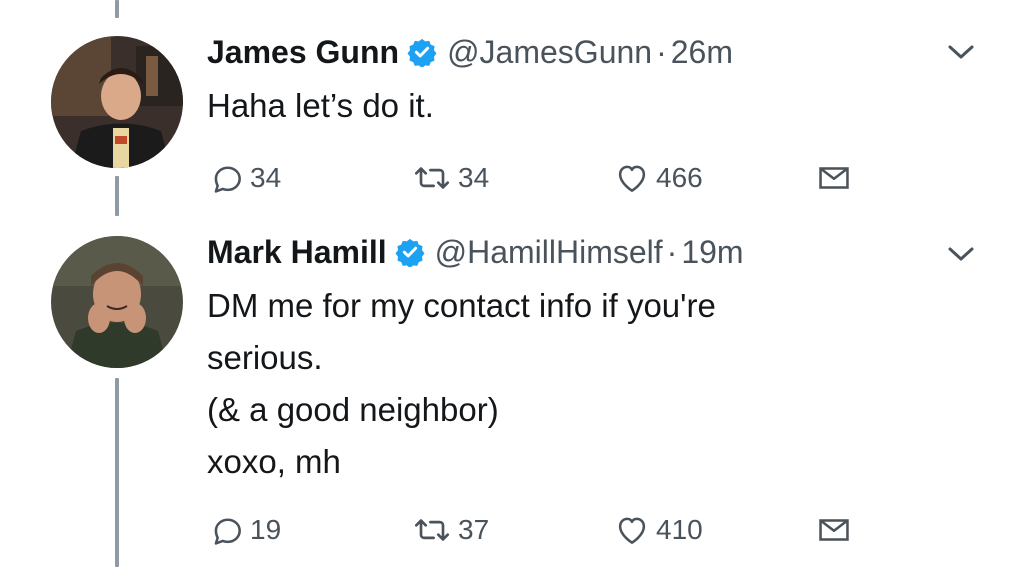  What do you see at coordinates (474, 177) in the screenshot?
I see `retweet-count: 34` at bounding box center [474, 177].